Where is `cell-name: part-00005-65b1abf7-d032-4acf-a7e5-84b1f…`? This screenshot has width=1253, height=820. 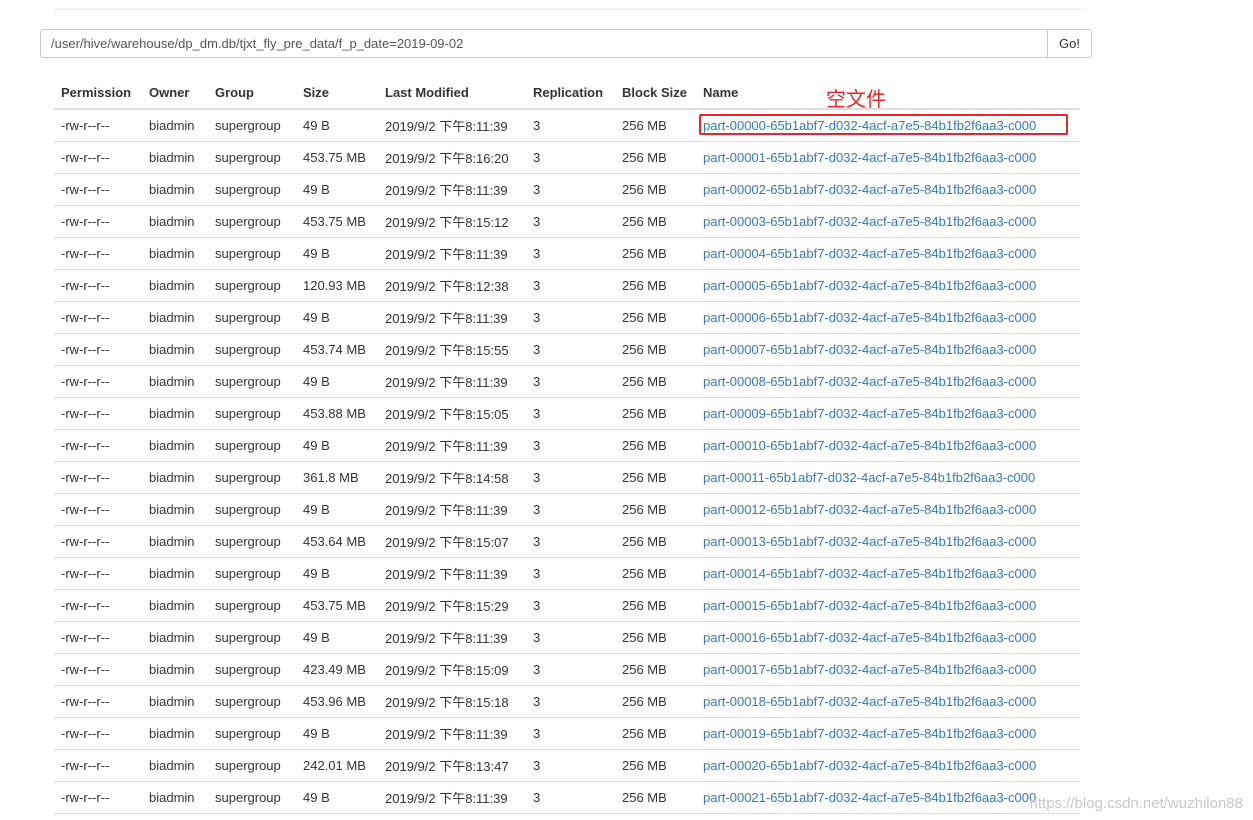 cell-name: part-00005-65b1abf7-d032-4acf-a7e5-84b1f… is located at coordinates (888, 285).